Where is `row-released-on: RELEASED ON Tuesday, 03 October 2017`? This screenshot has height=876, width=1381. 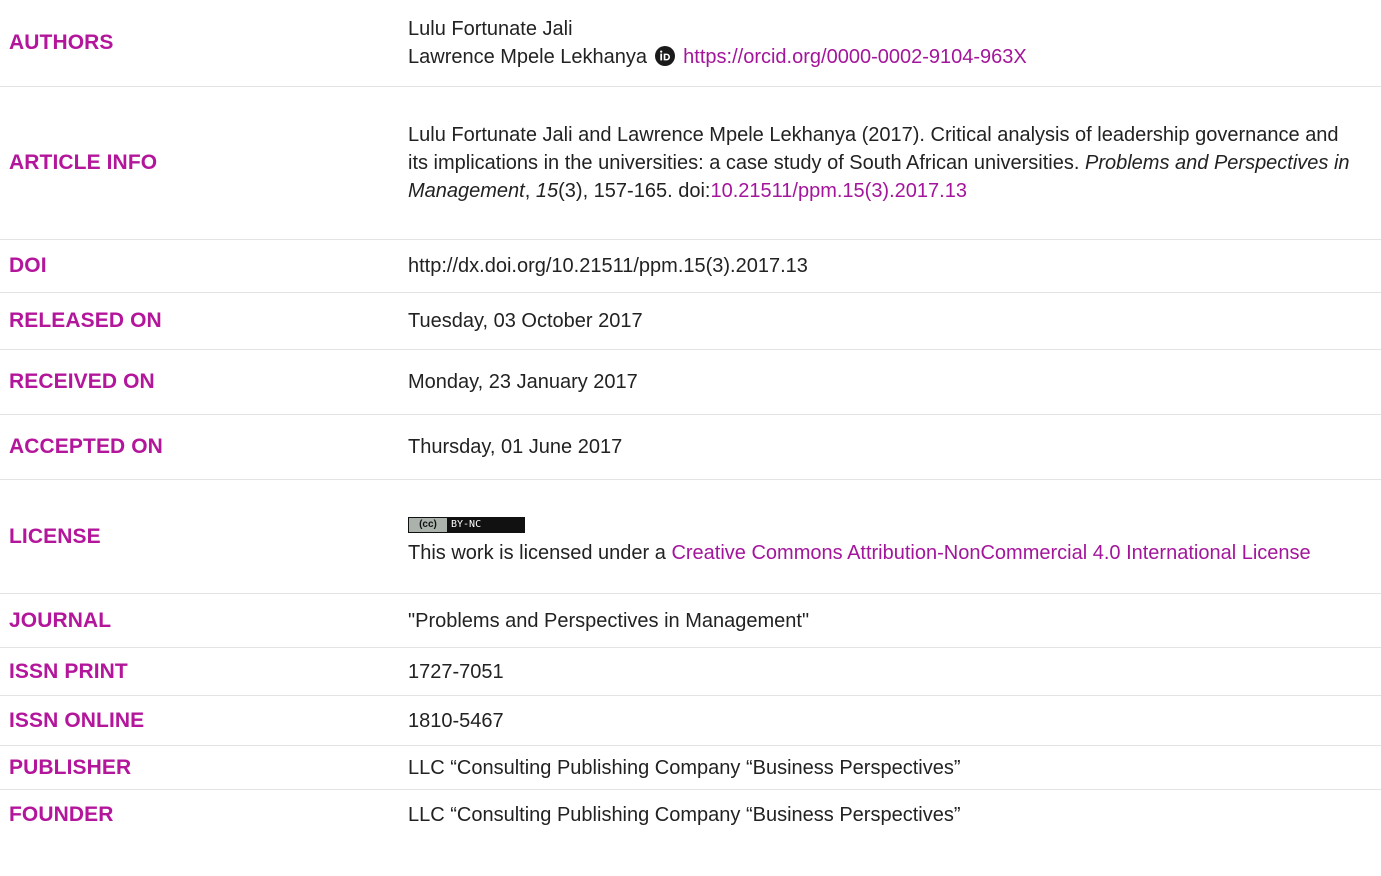 row-released-on: RELEASED ON Tuesday, 03 October 2017 is located at coordinates (690, 321).